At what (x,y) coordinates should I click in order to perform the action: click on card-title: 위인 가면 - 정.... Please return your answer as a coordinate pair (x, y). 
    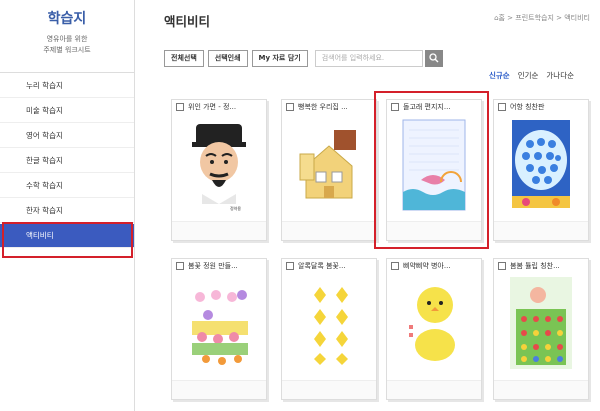
    Looking at the image, I should click on (212, 107).